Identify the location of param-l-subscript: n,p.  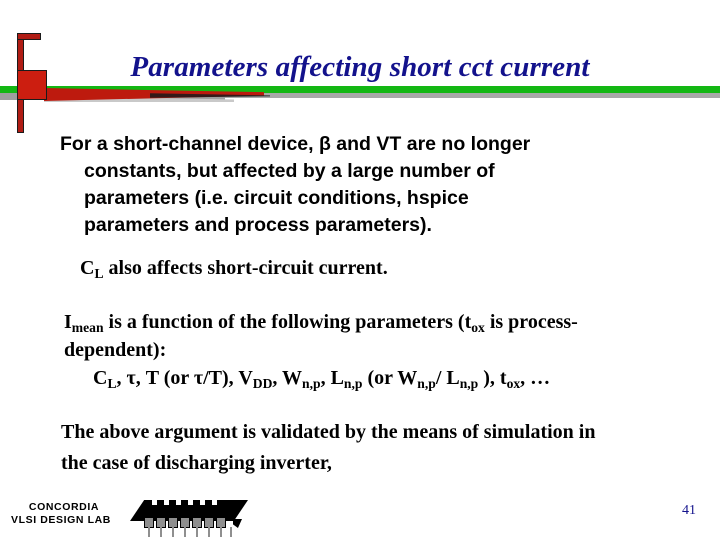
(353, 383).